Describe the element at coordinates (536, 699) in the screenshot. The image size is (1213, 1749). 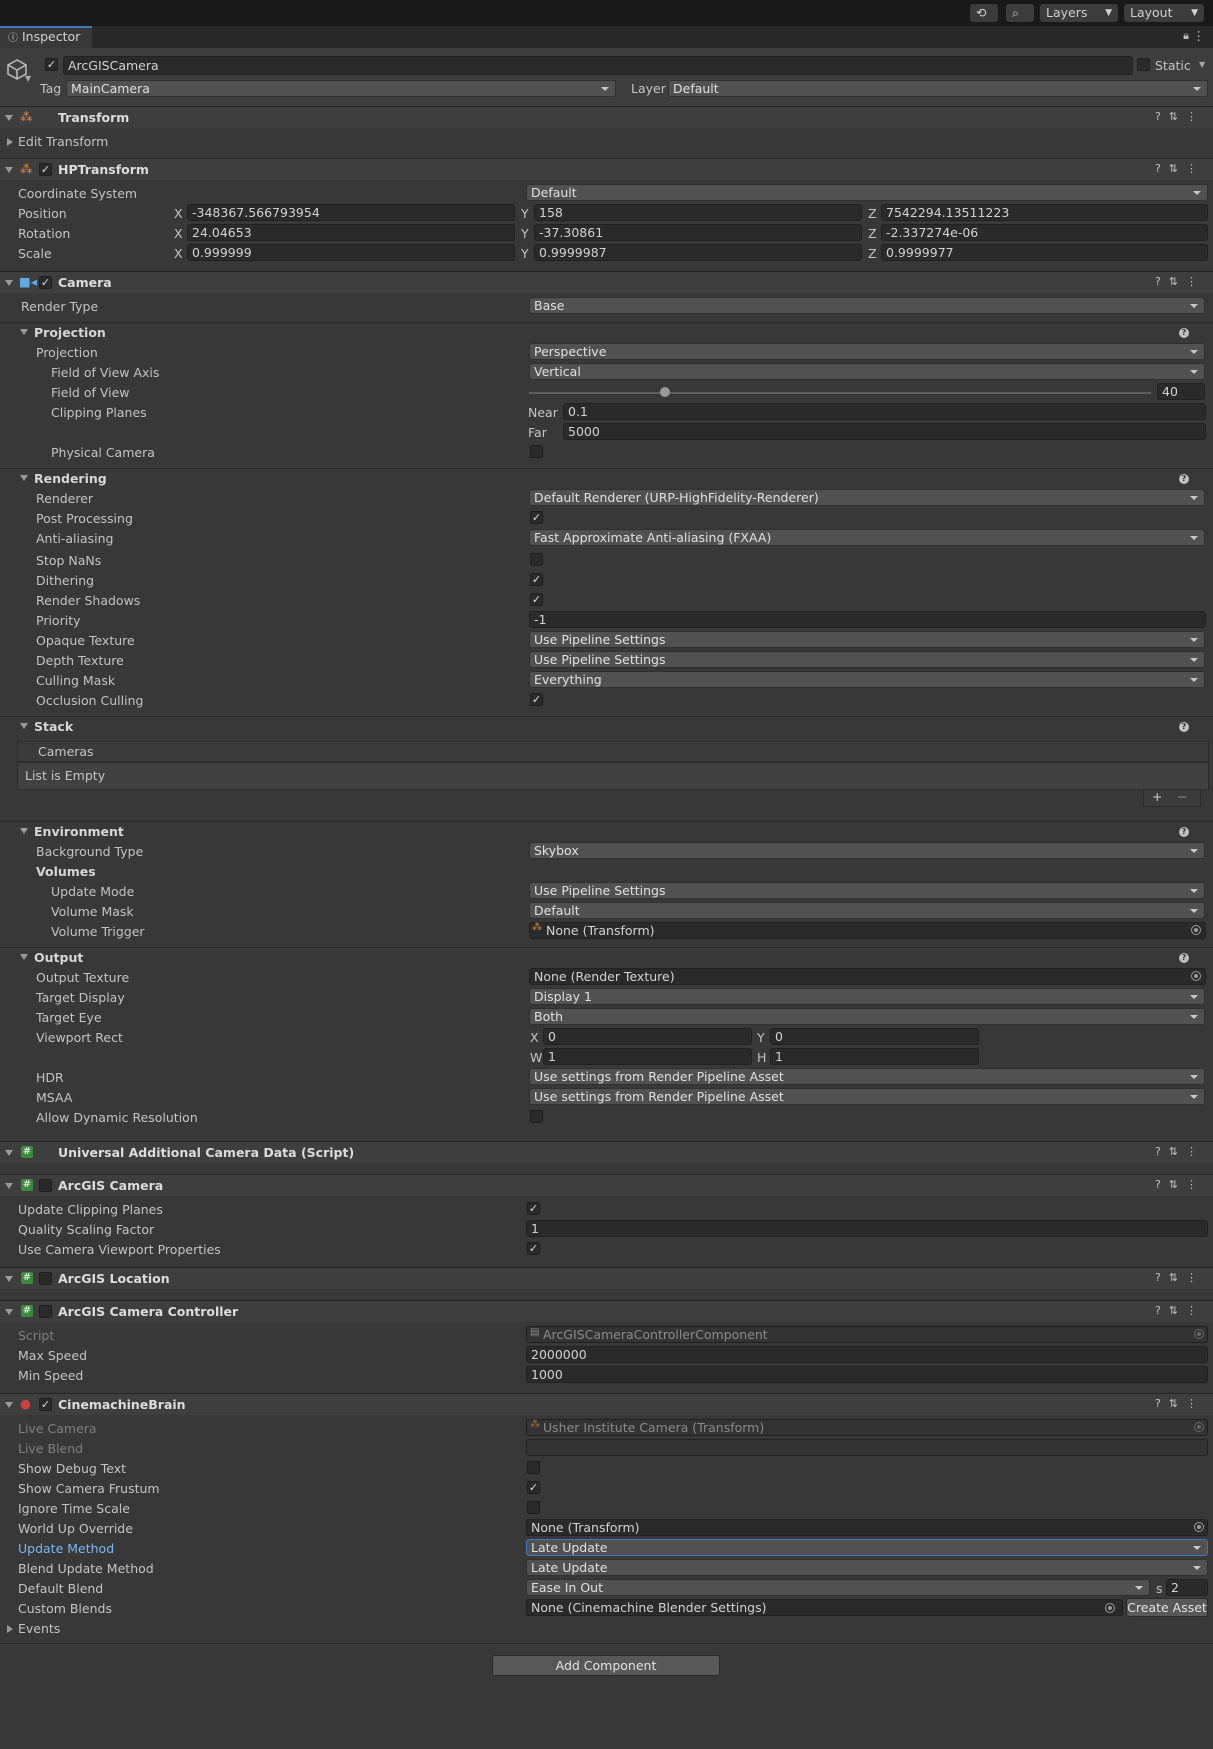
I see `occlusion-culling-checkbox: ✓` at that location.